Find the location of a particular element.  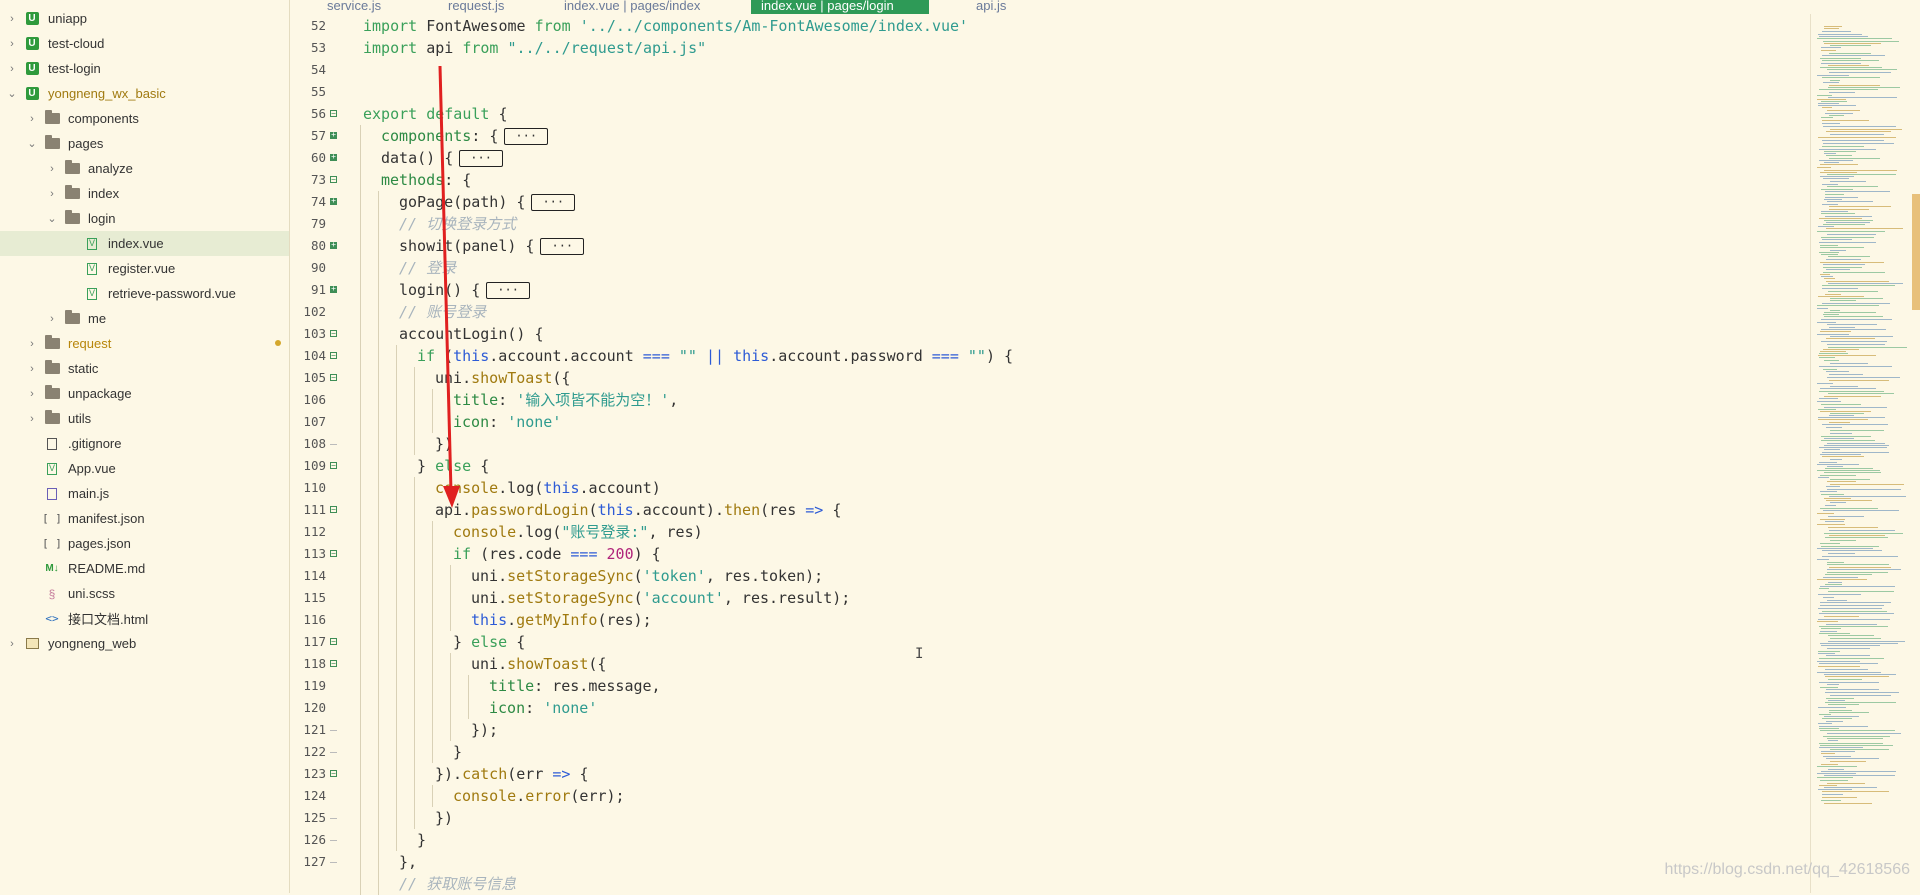

code-line: 102 // 账号登录 is located at coordinates (1040, 312).